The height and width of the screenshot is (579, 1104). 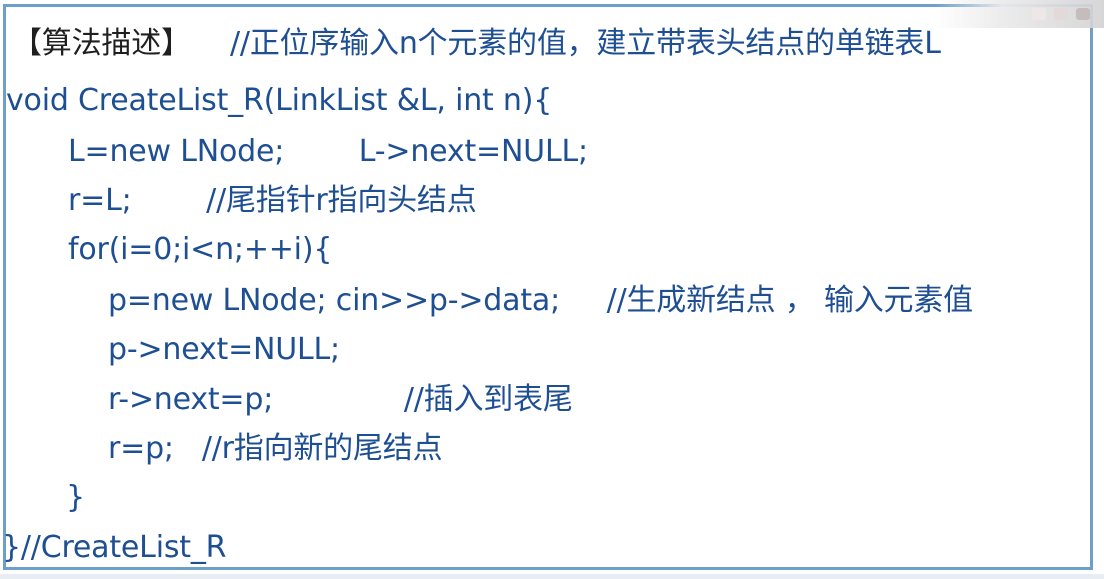 What do you see at coordinates (279, 100) in the screenshot?
I see `code-line-1: void CreateList_R(LinkList &L, int n){` at bounding box center [279, 100].